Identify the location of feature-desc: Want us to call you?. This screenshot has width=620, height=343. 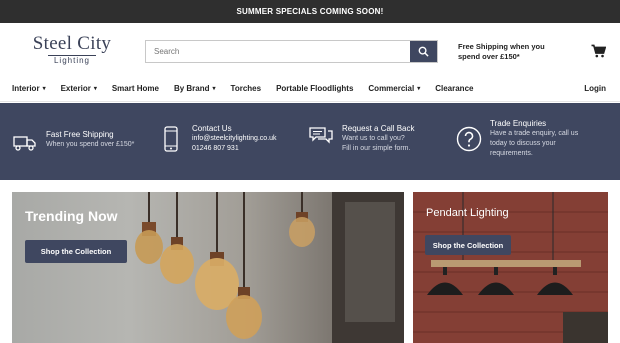
(373, 138).